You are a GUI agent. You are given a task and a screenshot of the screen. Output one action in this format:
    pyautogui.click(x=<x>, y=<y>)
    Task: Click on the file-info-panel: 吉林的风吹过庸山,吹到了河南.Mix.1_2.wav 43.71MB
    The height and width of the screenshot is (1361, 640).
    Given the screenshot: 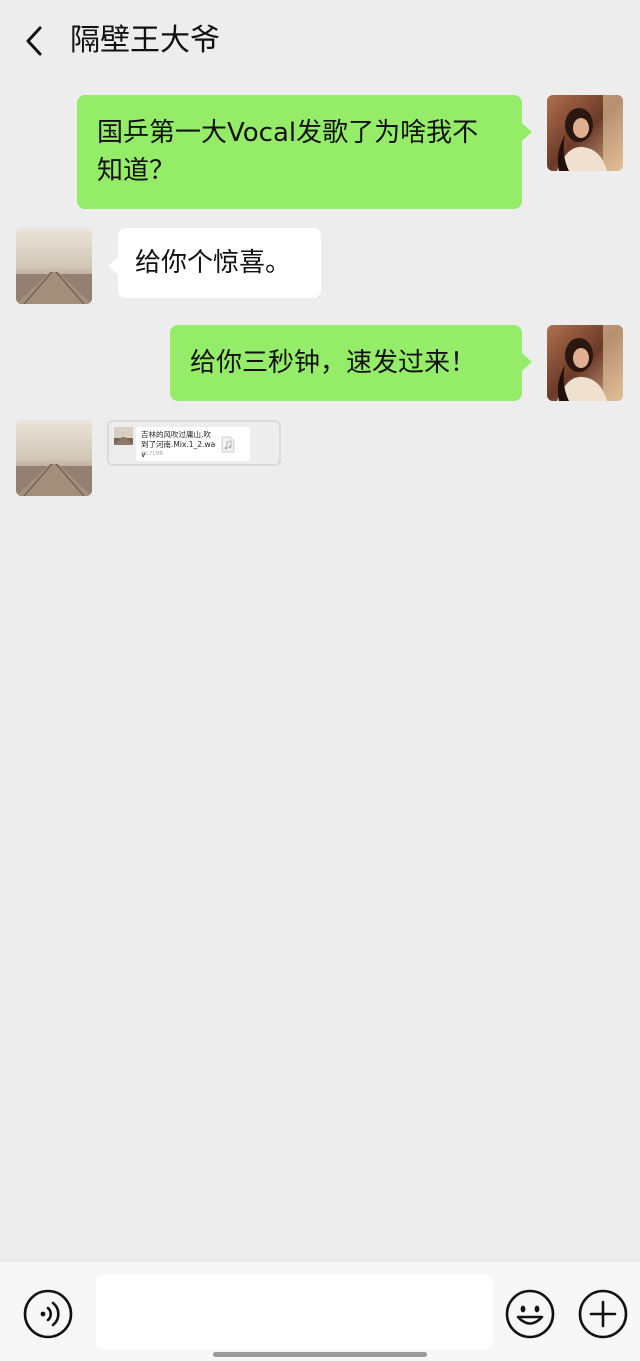 What is the action you would take?
    pyautogui.click(x=193, y=444)
    